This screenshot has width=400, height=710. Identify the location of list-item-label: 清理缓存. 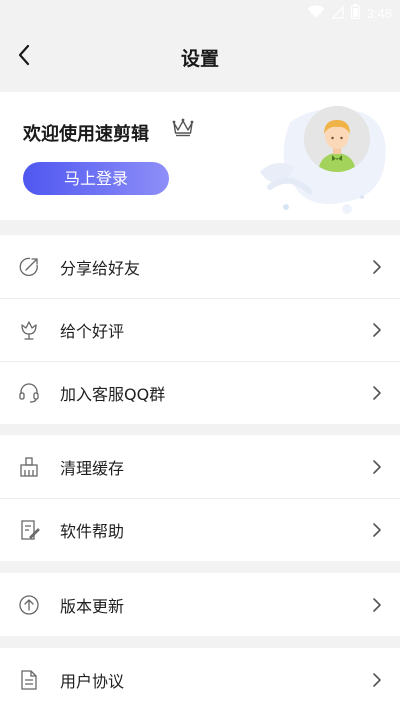
(92, 468).